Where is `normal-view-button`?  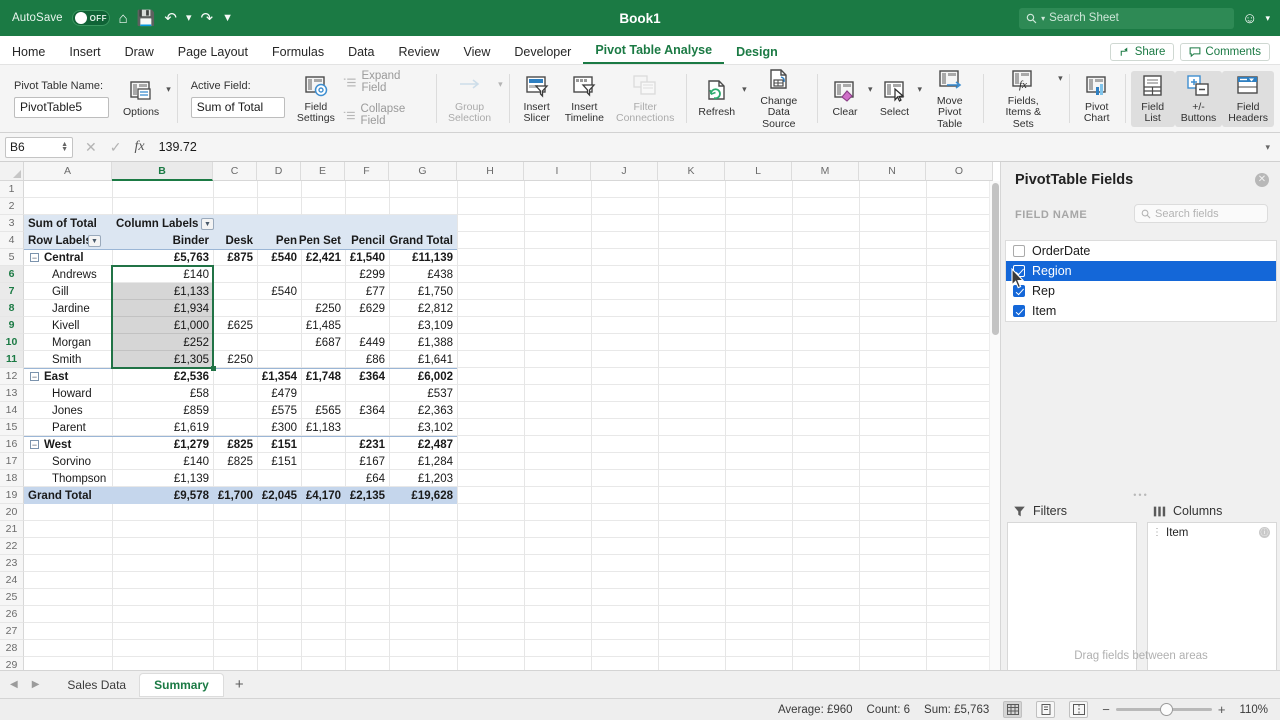 normal-view-button is located at coordinates (1013, 709).